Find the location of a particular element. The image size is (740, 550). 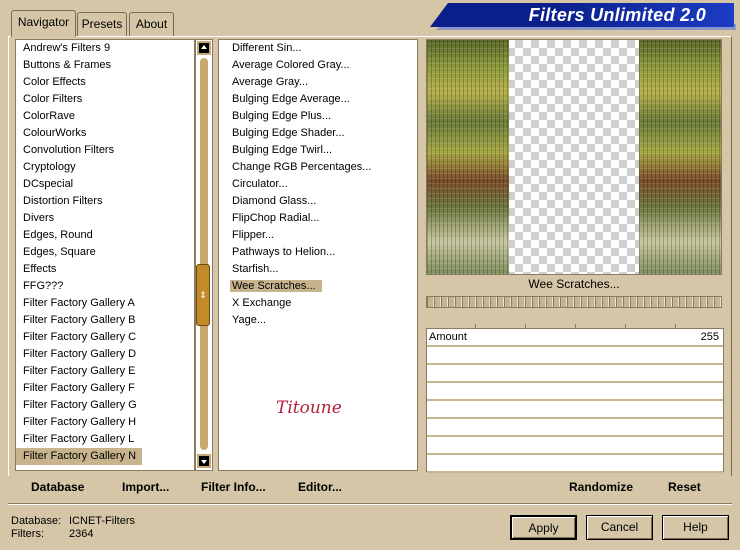

category-item: Filter Factory Gallery D is located at coordinates (105, 354).